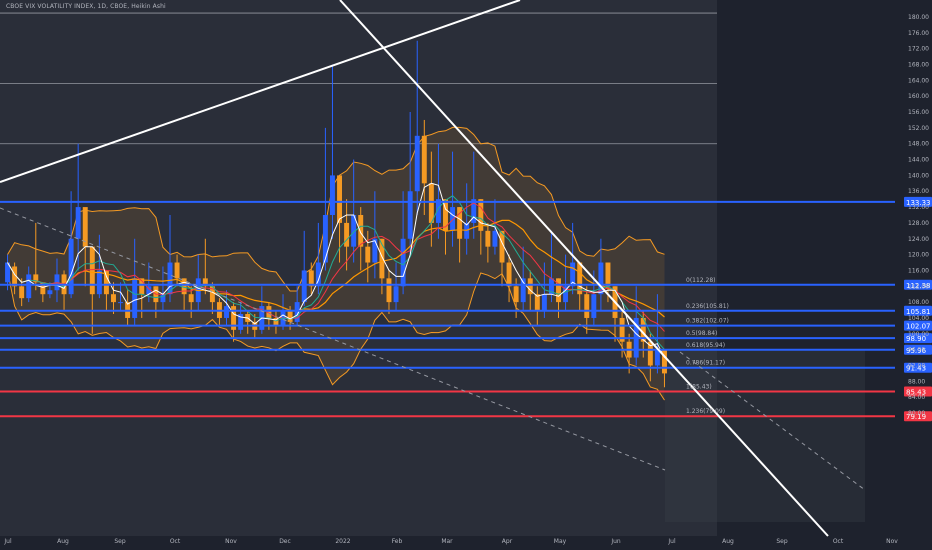  Describe the element at coordinates (918, 270) in the screenshot. I see `y-tick-label: 116.00` at that location.